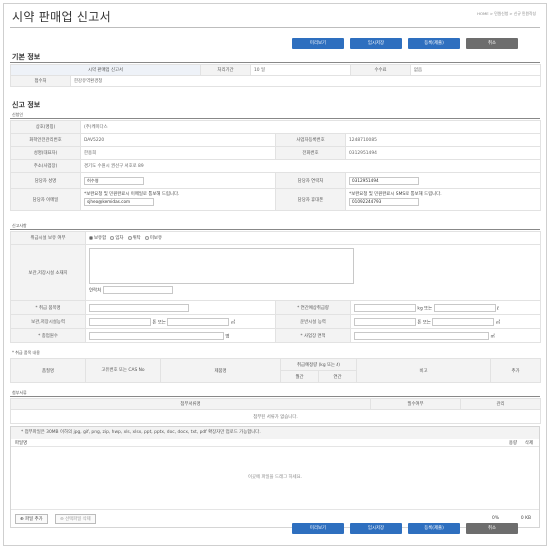 Image resolution: width=550 pixels, height=549 pixels. What do you see at coordinates (227, 336) in the screenshot?
I see `staff-unit: 명` at bounding box center [227, 336].